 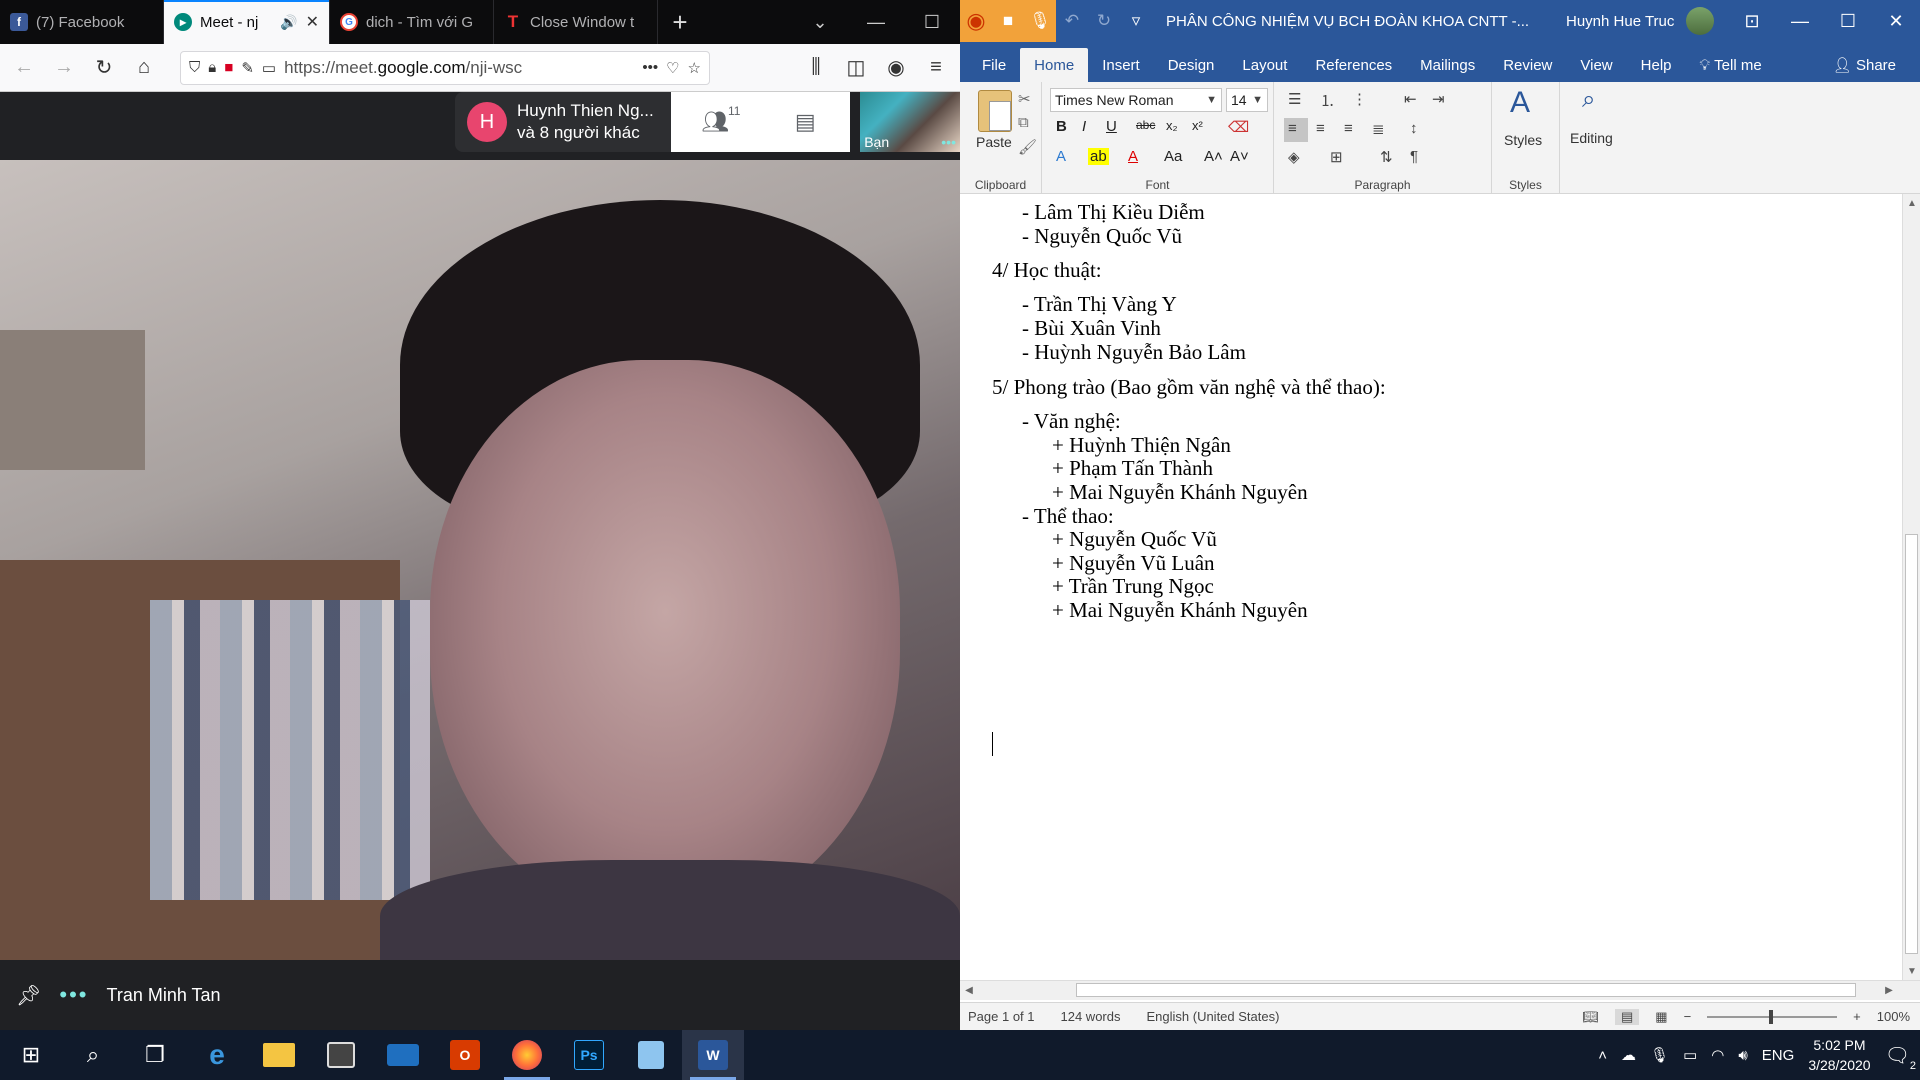 What do you see at coordinates (805, 122) in the screenshot?
I see `chat-button: ▤` at bounding box center [805, 122].